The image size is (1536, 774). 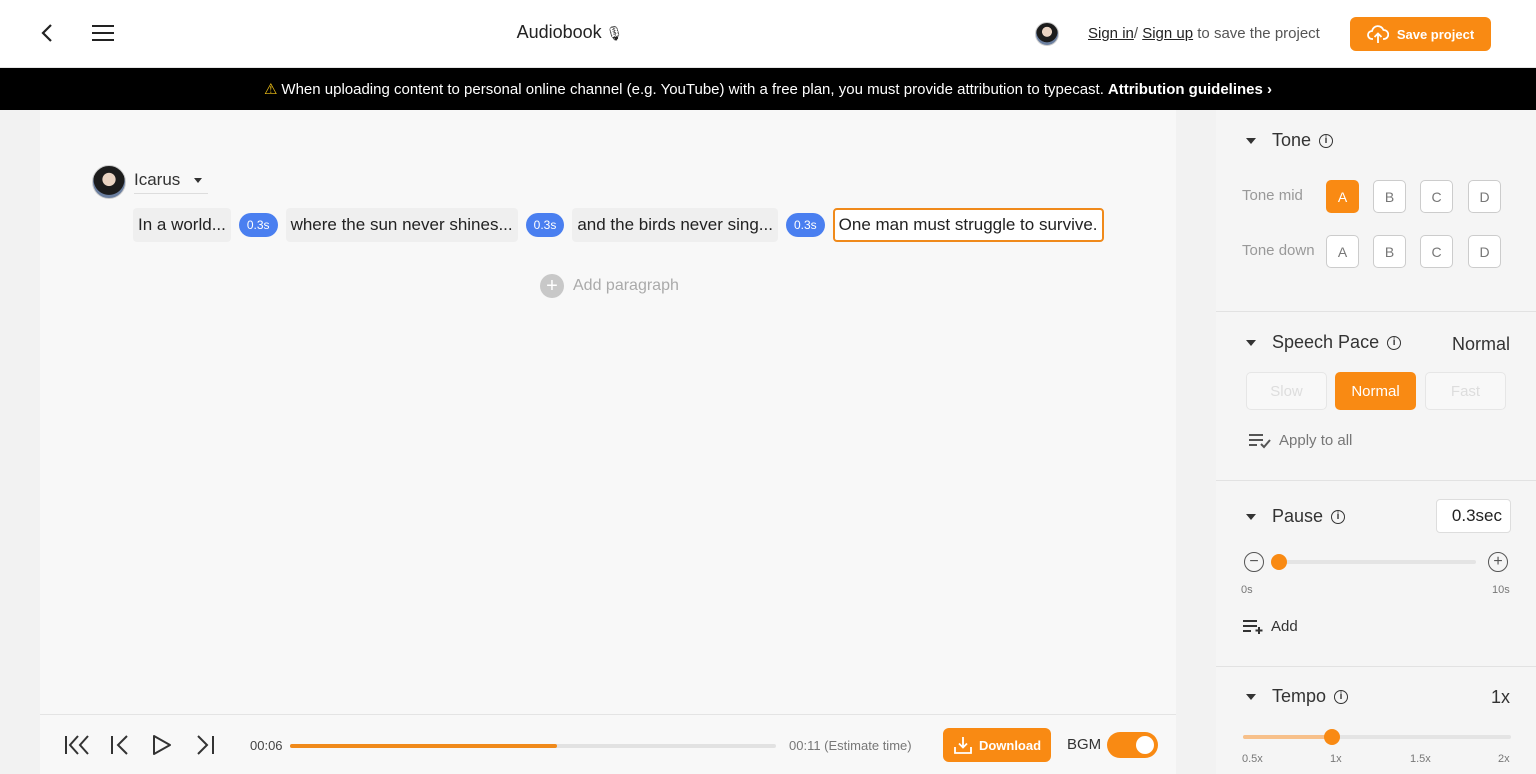 What do you see at coordinates (157, 179) in the screenshot?
I see `speaker-name: Icarus` at bounding box center [157, 179].